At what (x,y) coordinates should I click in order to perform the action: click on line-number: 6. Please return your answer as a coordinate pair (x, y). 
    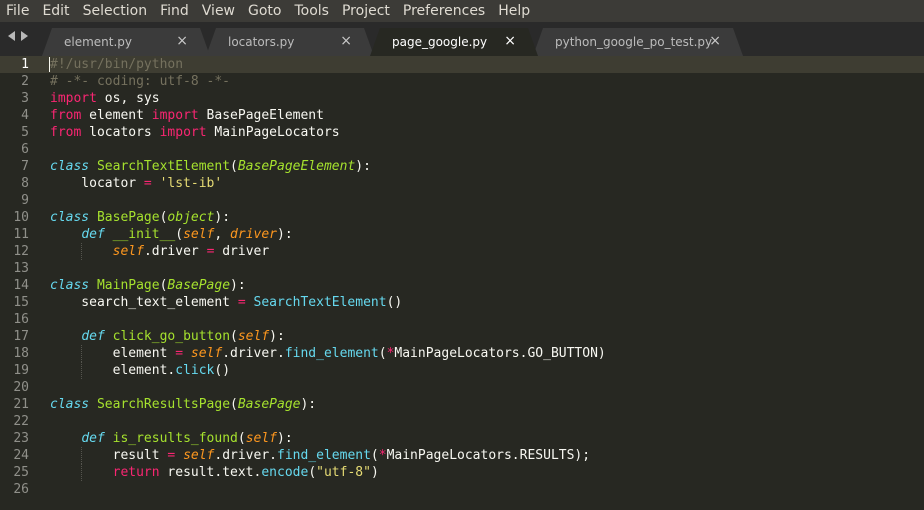
    Looking at the image, I should click on (25, 149).